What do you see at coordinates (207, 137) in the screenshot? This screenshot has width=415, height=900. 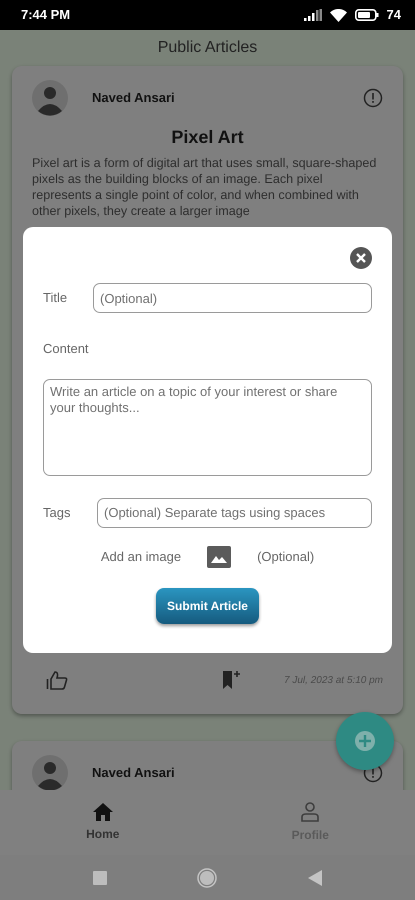 I see `article-title: Pixel Art` at bounding box center [207, 137].